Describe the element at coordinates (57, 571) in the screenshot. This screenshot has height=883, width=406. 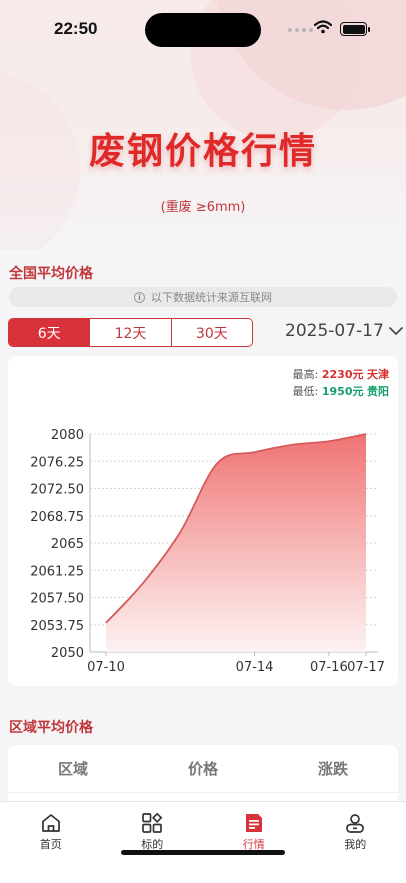
I see `y-tick-label: 2061.25` at that location.